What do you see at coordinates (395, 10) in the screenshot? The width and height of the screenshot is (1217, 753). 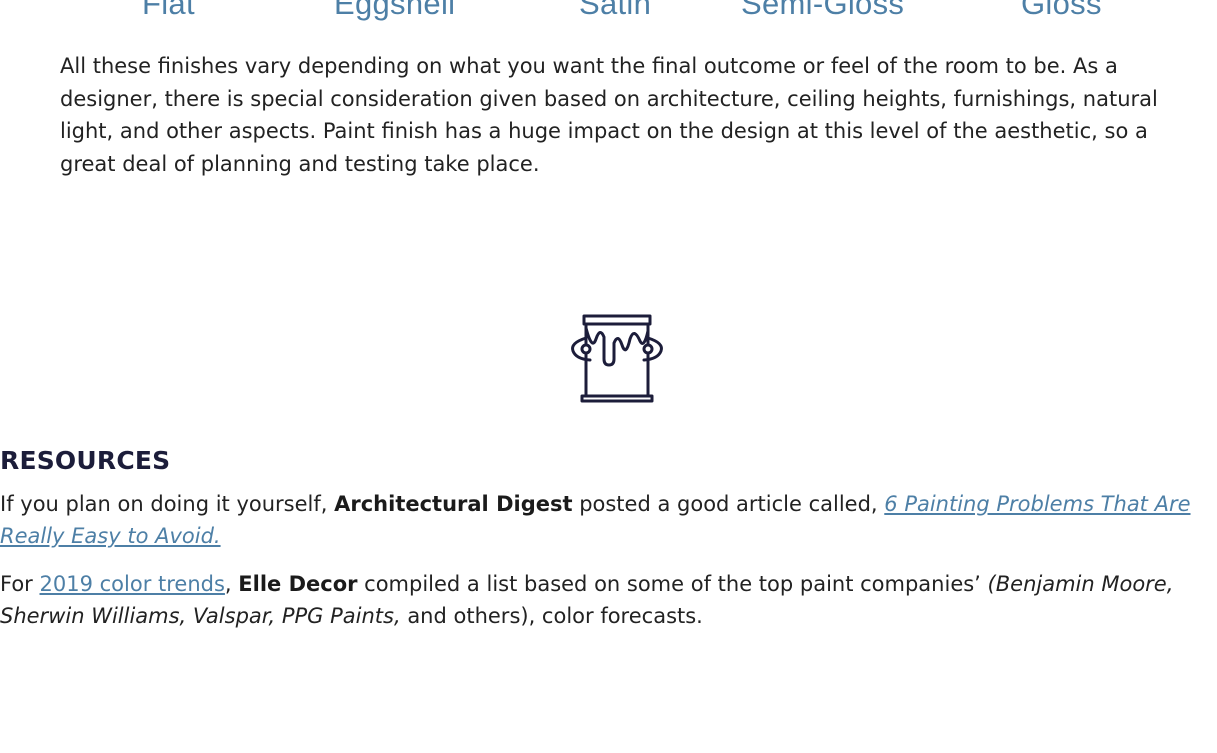 I see `finish-label-eggshell: Eggshell` at bounding box center [395, 10].